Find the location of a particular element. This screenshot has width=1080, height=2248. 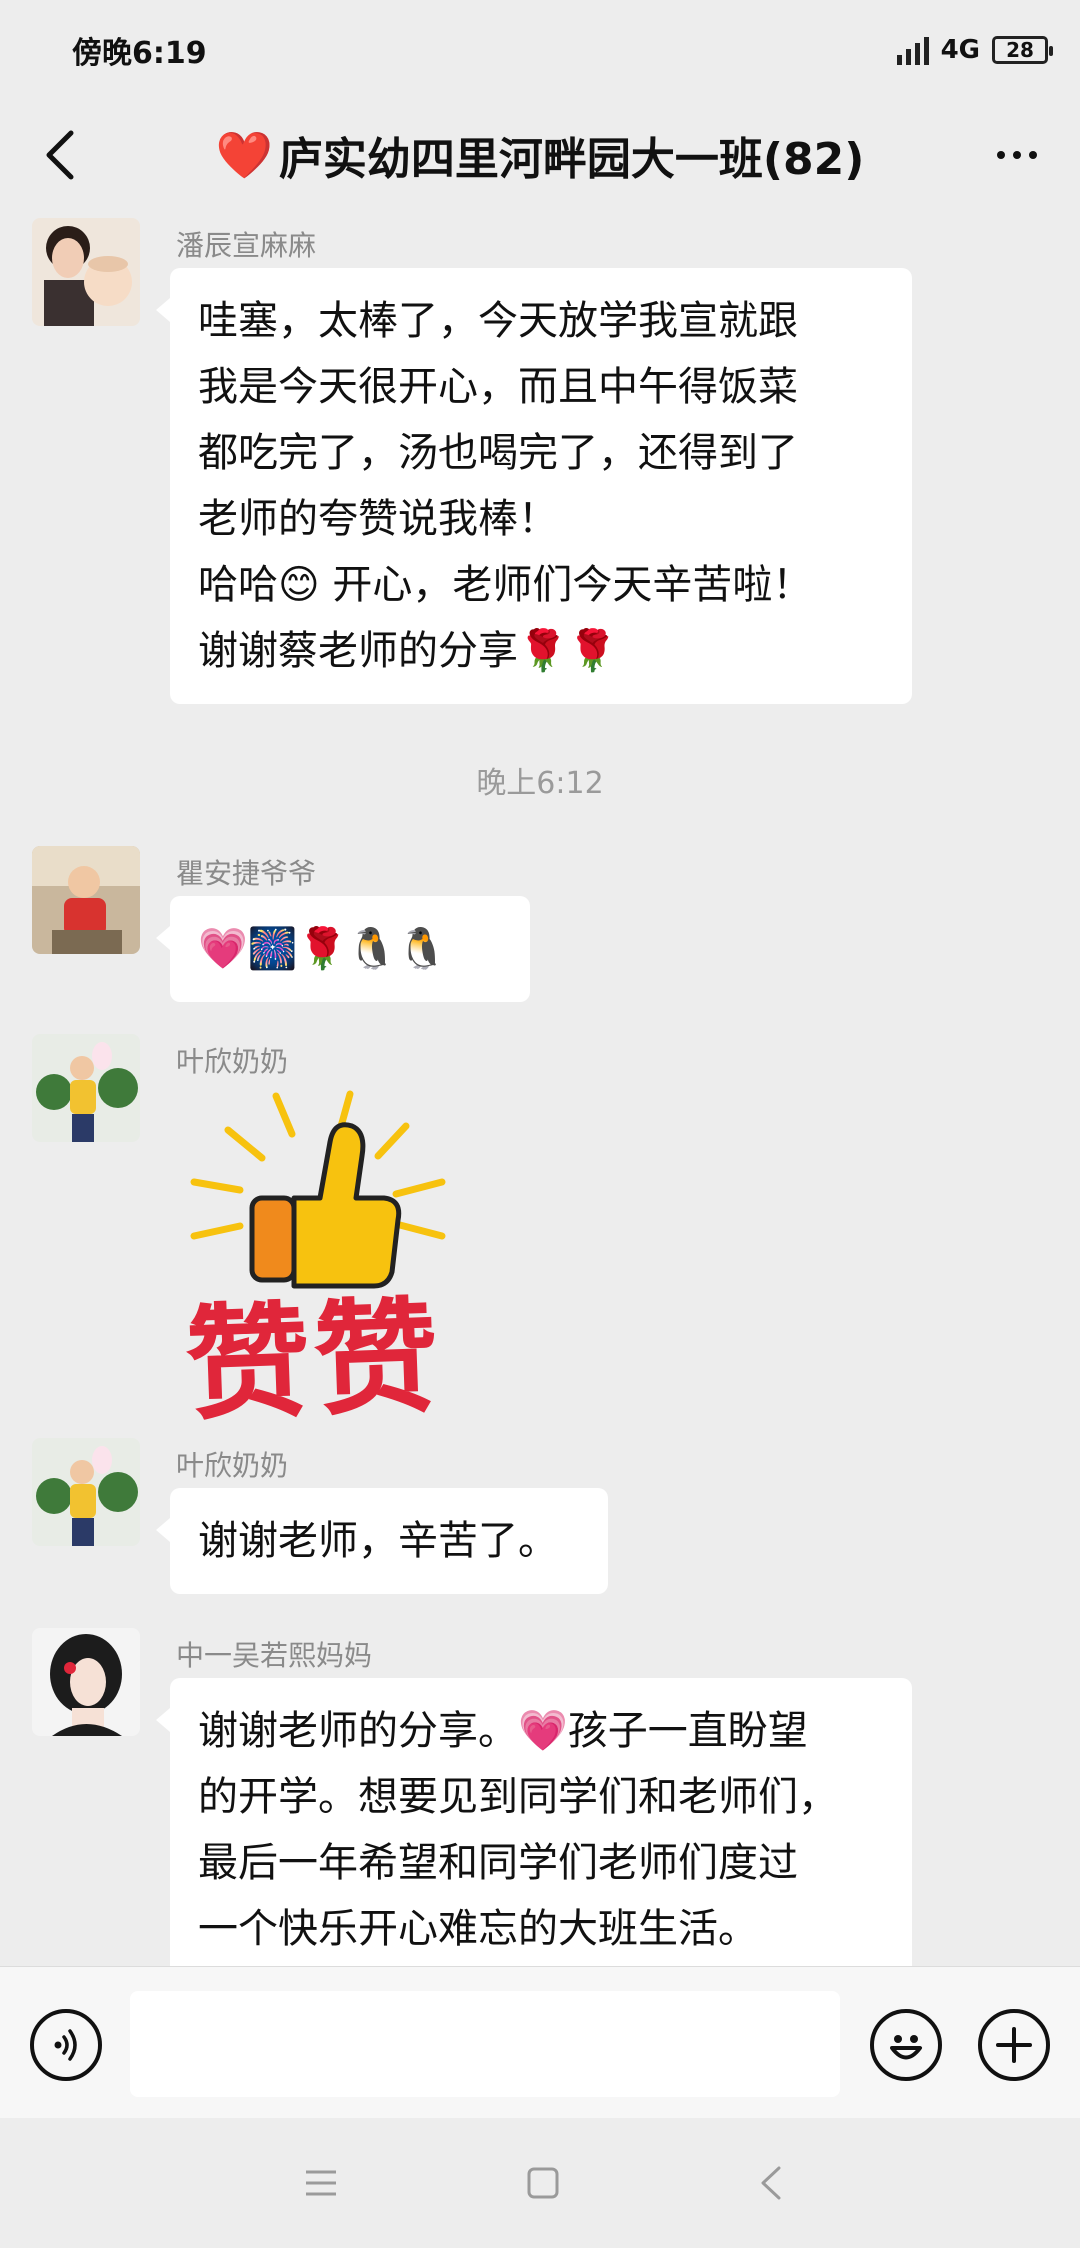

message-line: 我是今天很开心，而且中午得饭菜 is located at coordinates (498, 387).